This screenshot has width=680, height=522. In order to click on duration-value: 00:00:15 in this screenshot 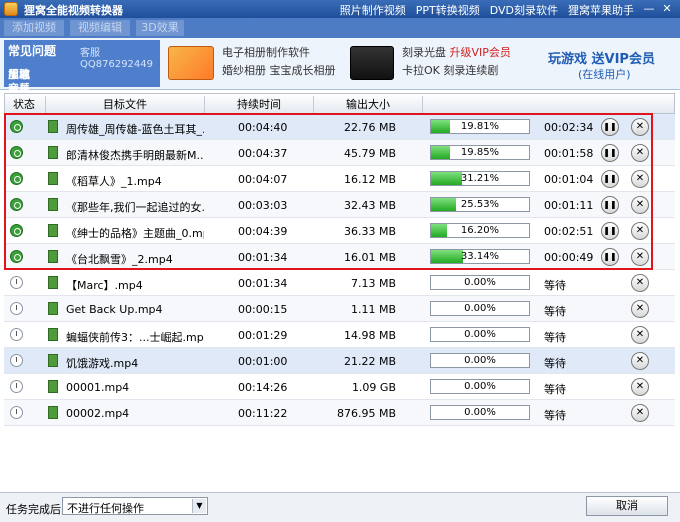, I will do `click(263, 309)`.